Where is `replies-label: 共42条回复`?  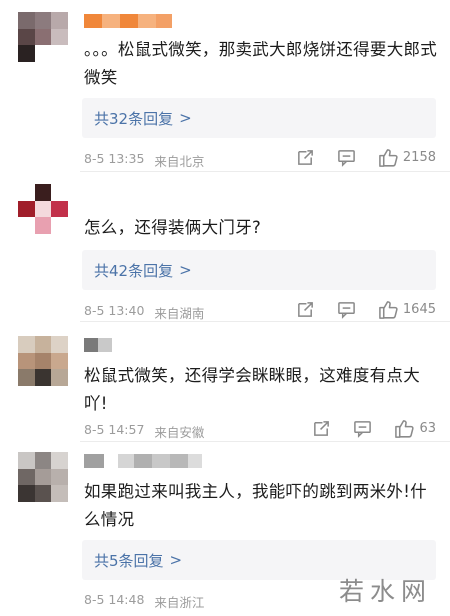
replies-label: 共42条回复 is located at coordinates (134, 270).